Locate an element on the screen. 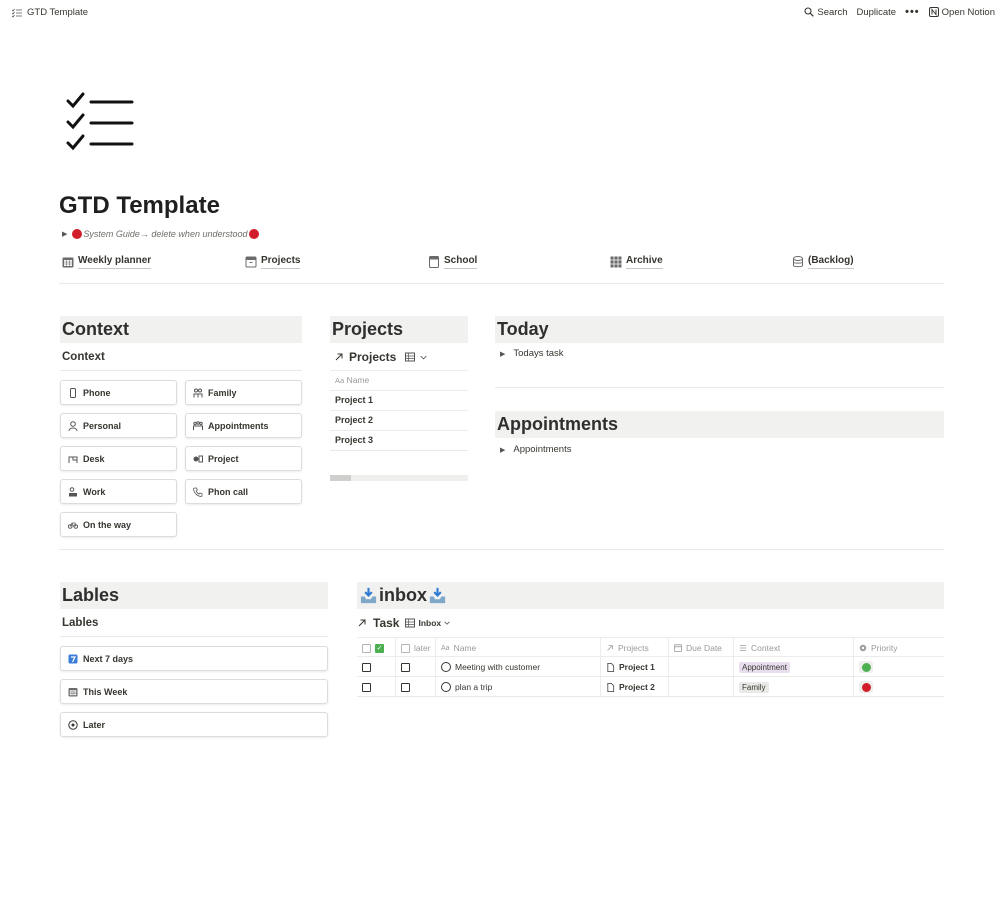 Image resolution: width=1005 pixels, height=898 pixels. link-label: School is located at coordinates (461, 261).